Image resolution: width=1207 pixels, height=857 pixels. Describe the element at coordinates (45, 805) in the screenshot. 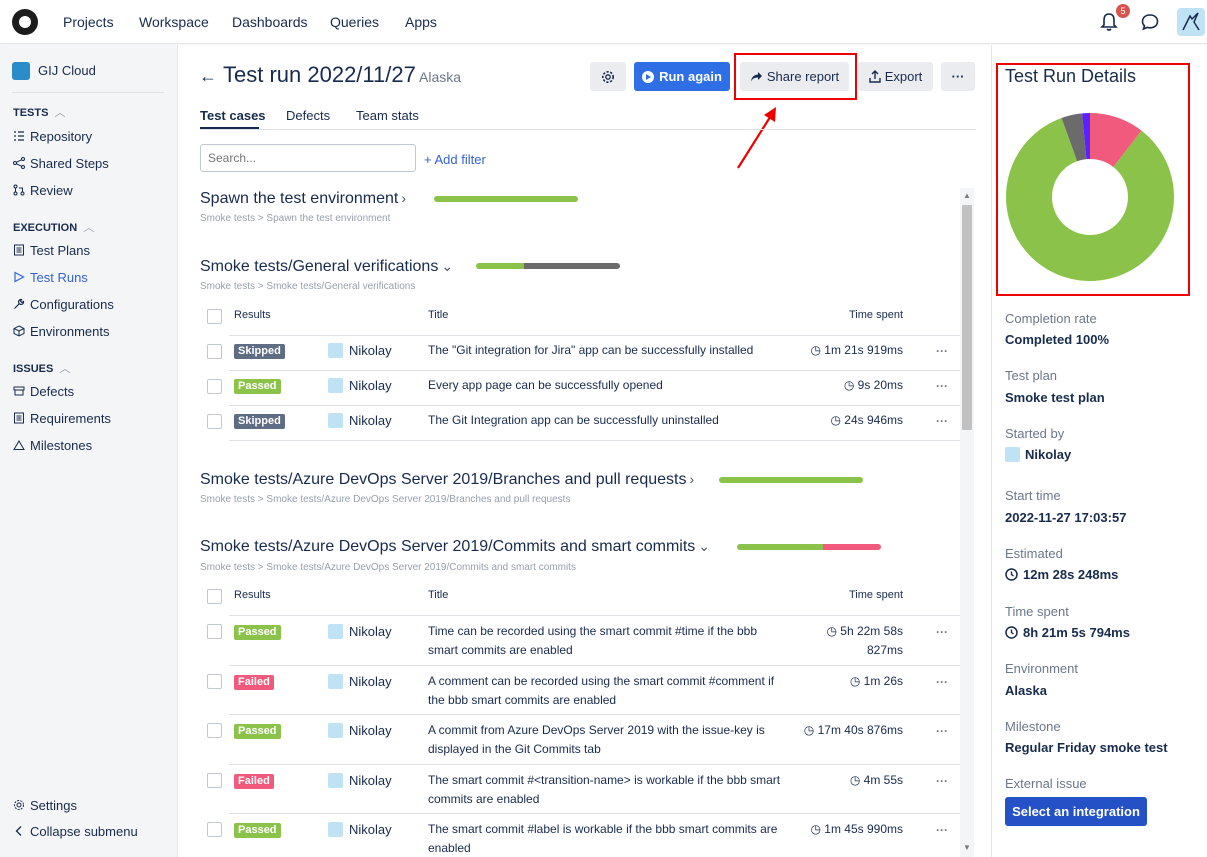

I see `sidebar-item-settings: Settings` at that location.